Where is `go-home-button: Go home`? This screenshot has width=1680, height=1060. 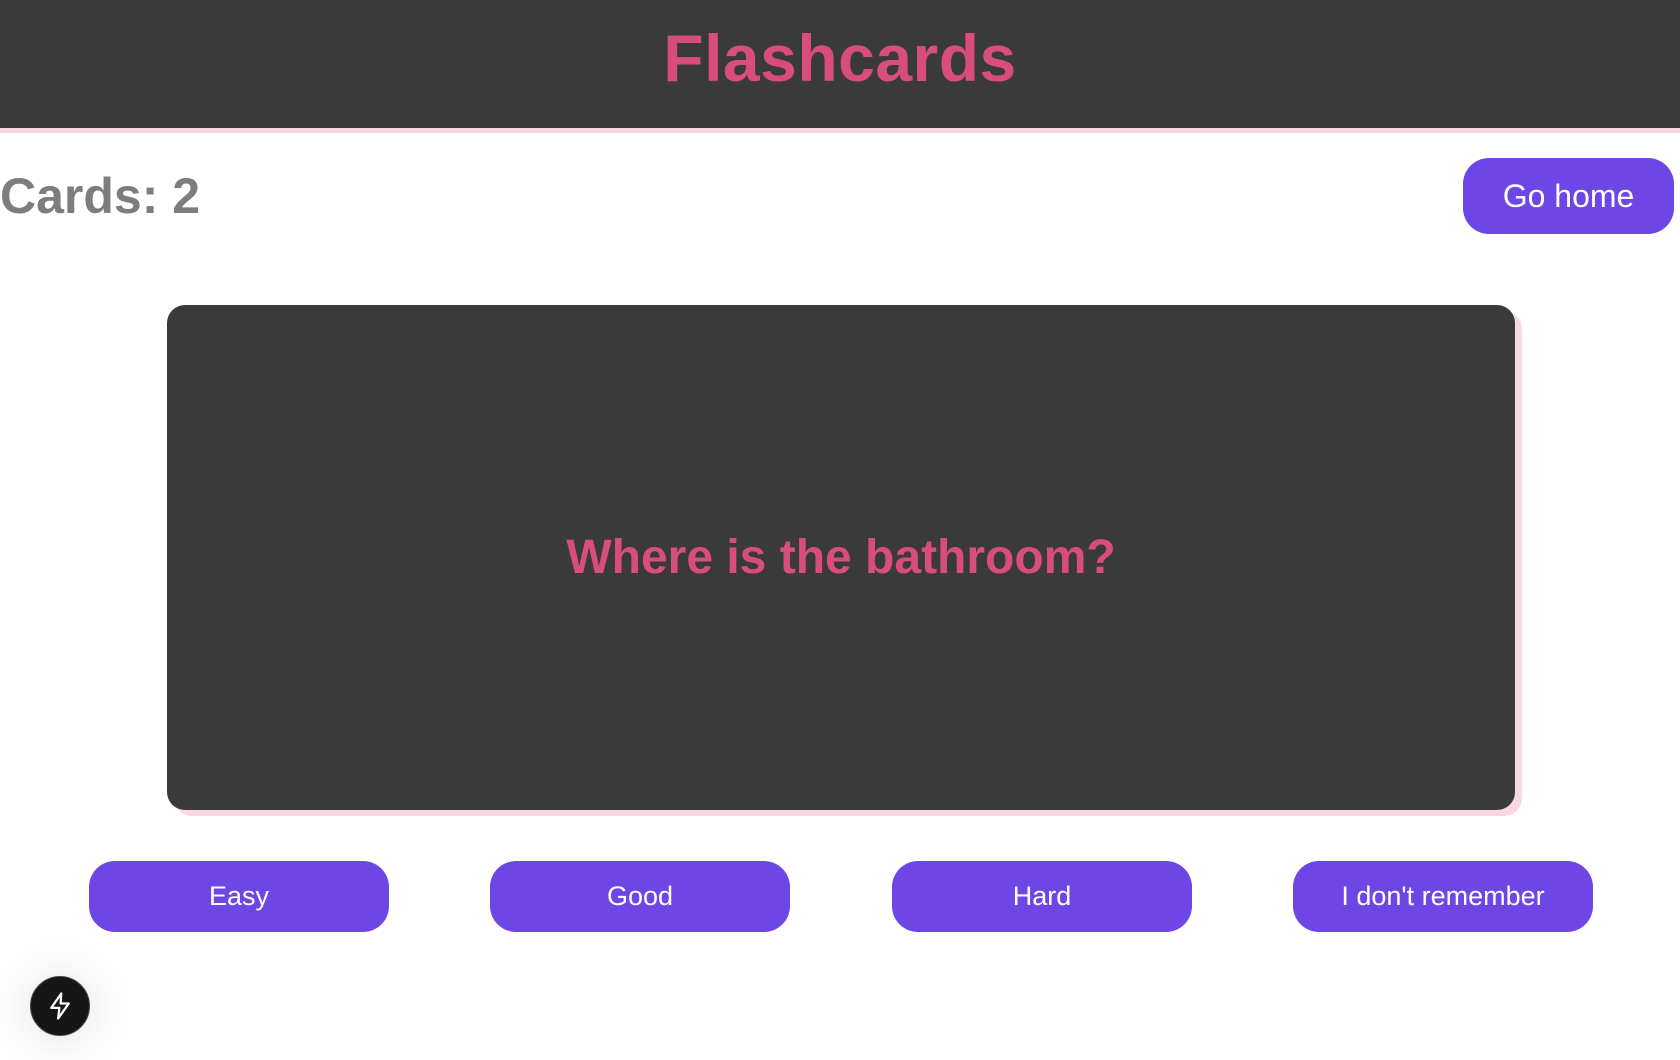 go-home-button: Go home is located at coordinates (1568, 196).